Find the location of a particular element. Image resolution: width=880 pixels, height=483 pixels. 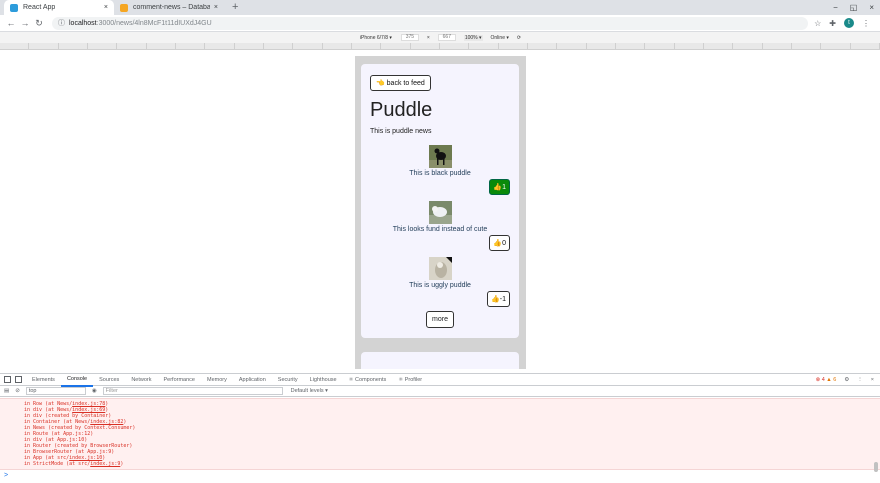

news-title: Puddle is located at coordinates (401, 110).